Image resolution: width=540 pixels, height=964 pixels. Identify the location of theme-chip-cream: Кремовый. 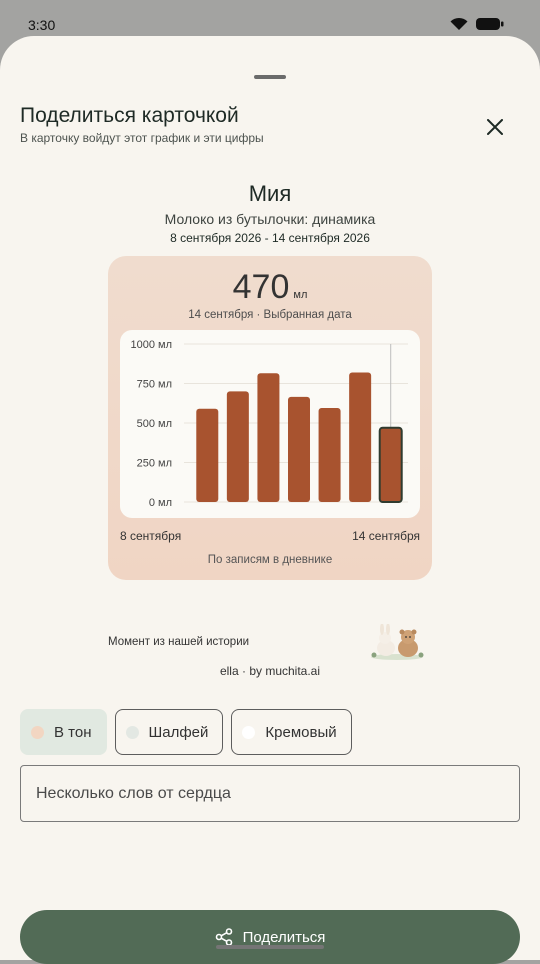
(291, 732).